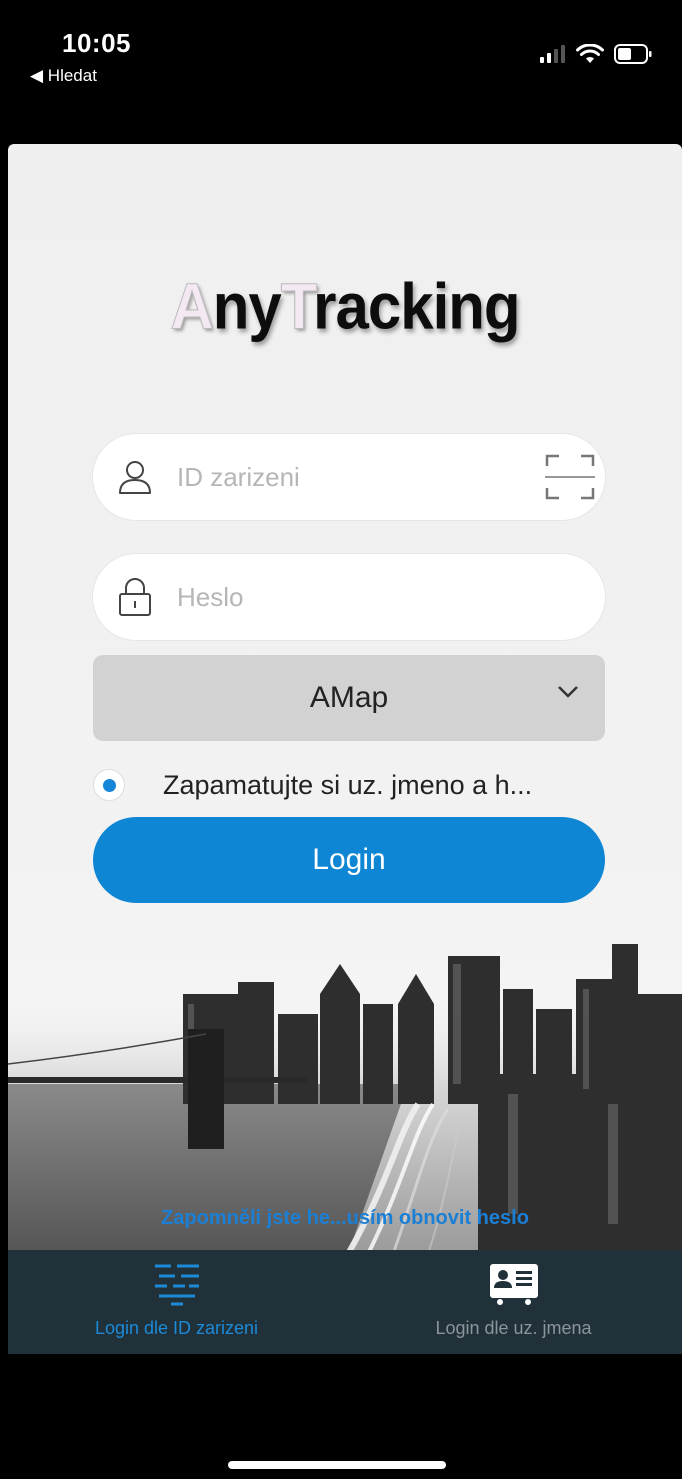 The image size is (682, 1479). I want to click on device-id-icon, so click(176, 1285).